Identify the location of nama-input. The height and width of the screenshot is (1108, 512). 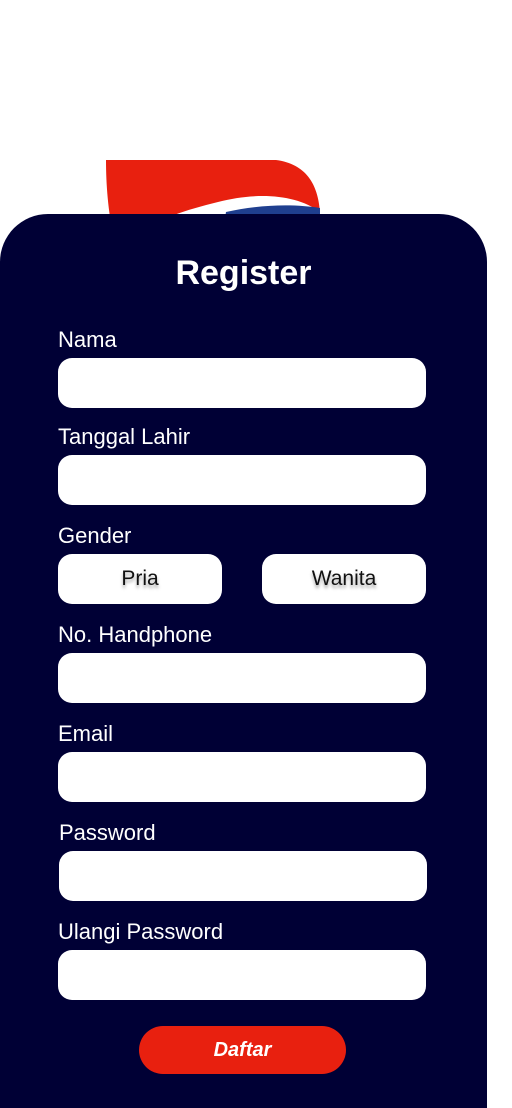
(242, 383).